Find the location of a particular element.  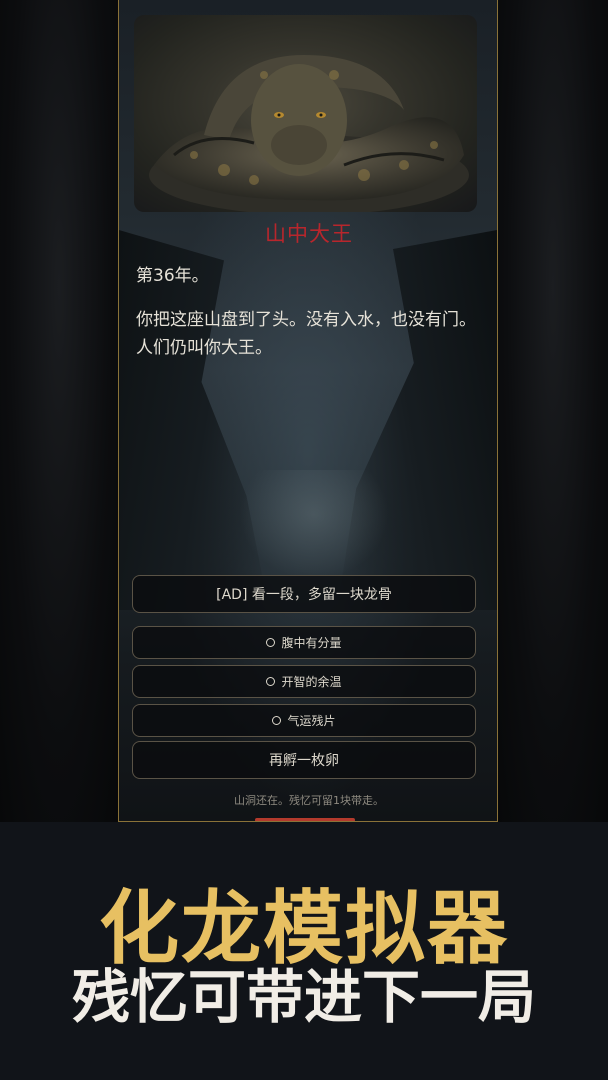

canyon-river is located at coordinates (314, 525).